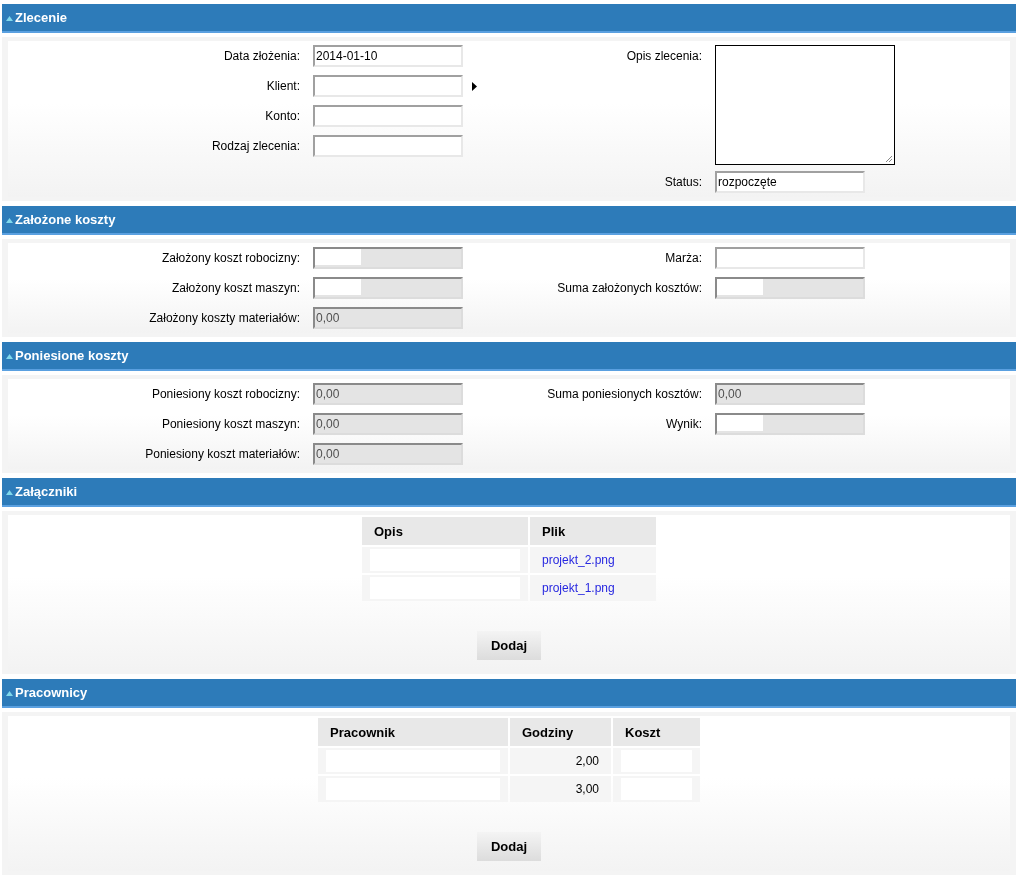  I want to click on column-header: Plik, so click(593, 531).